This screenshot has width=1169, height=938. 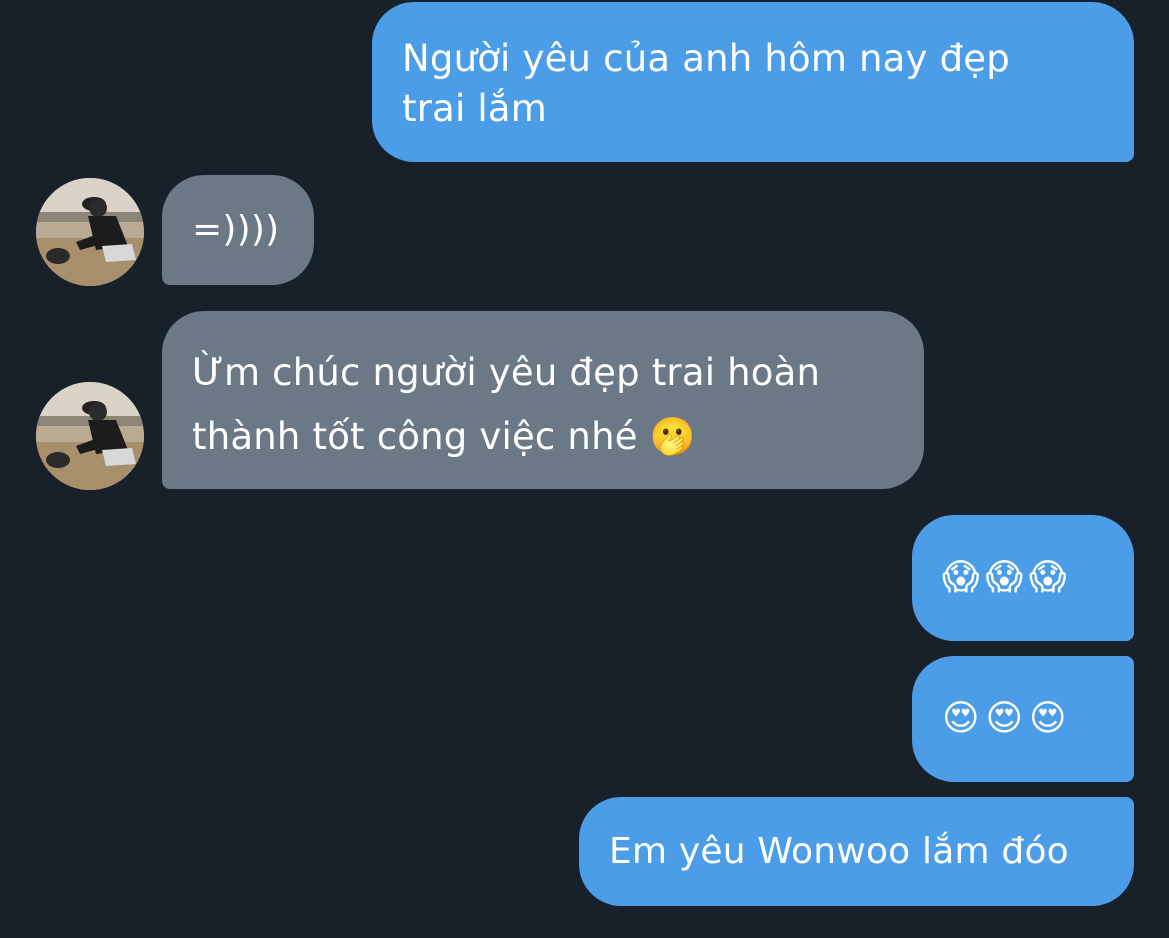 I want to click on incoming-message-bubble: =)))), so click(x=238, y=230).